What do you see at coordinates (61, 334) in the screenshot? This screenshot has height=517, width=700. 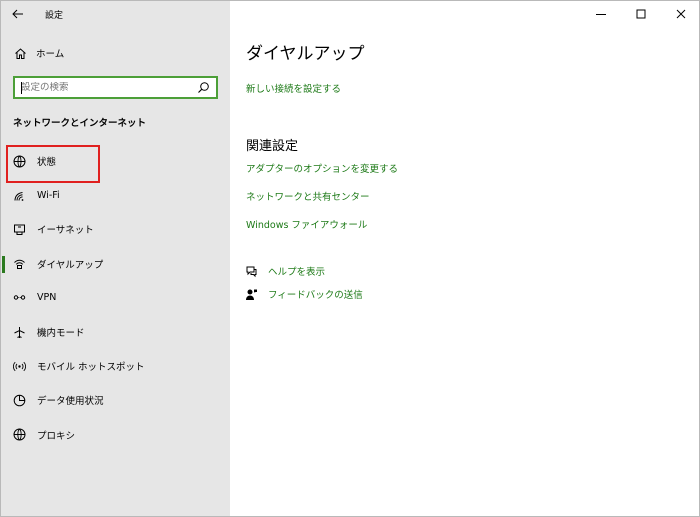 I see `sidebar-item-label: 機内モード` at bounding box center [61, 334].